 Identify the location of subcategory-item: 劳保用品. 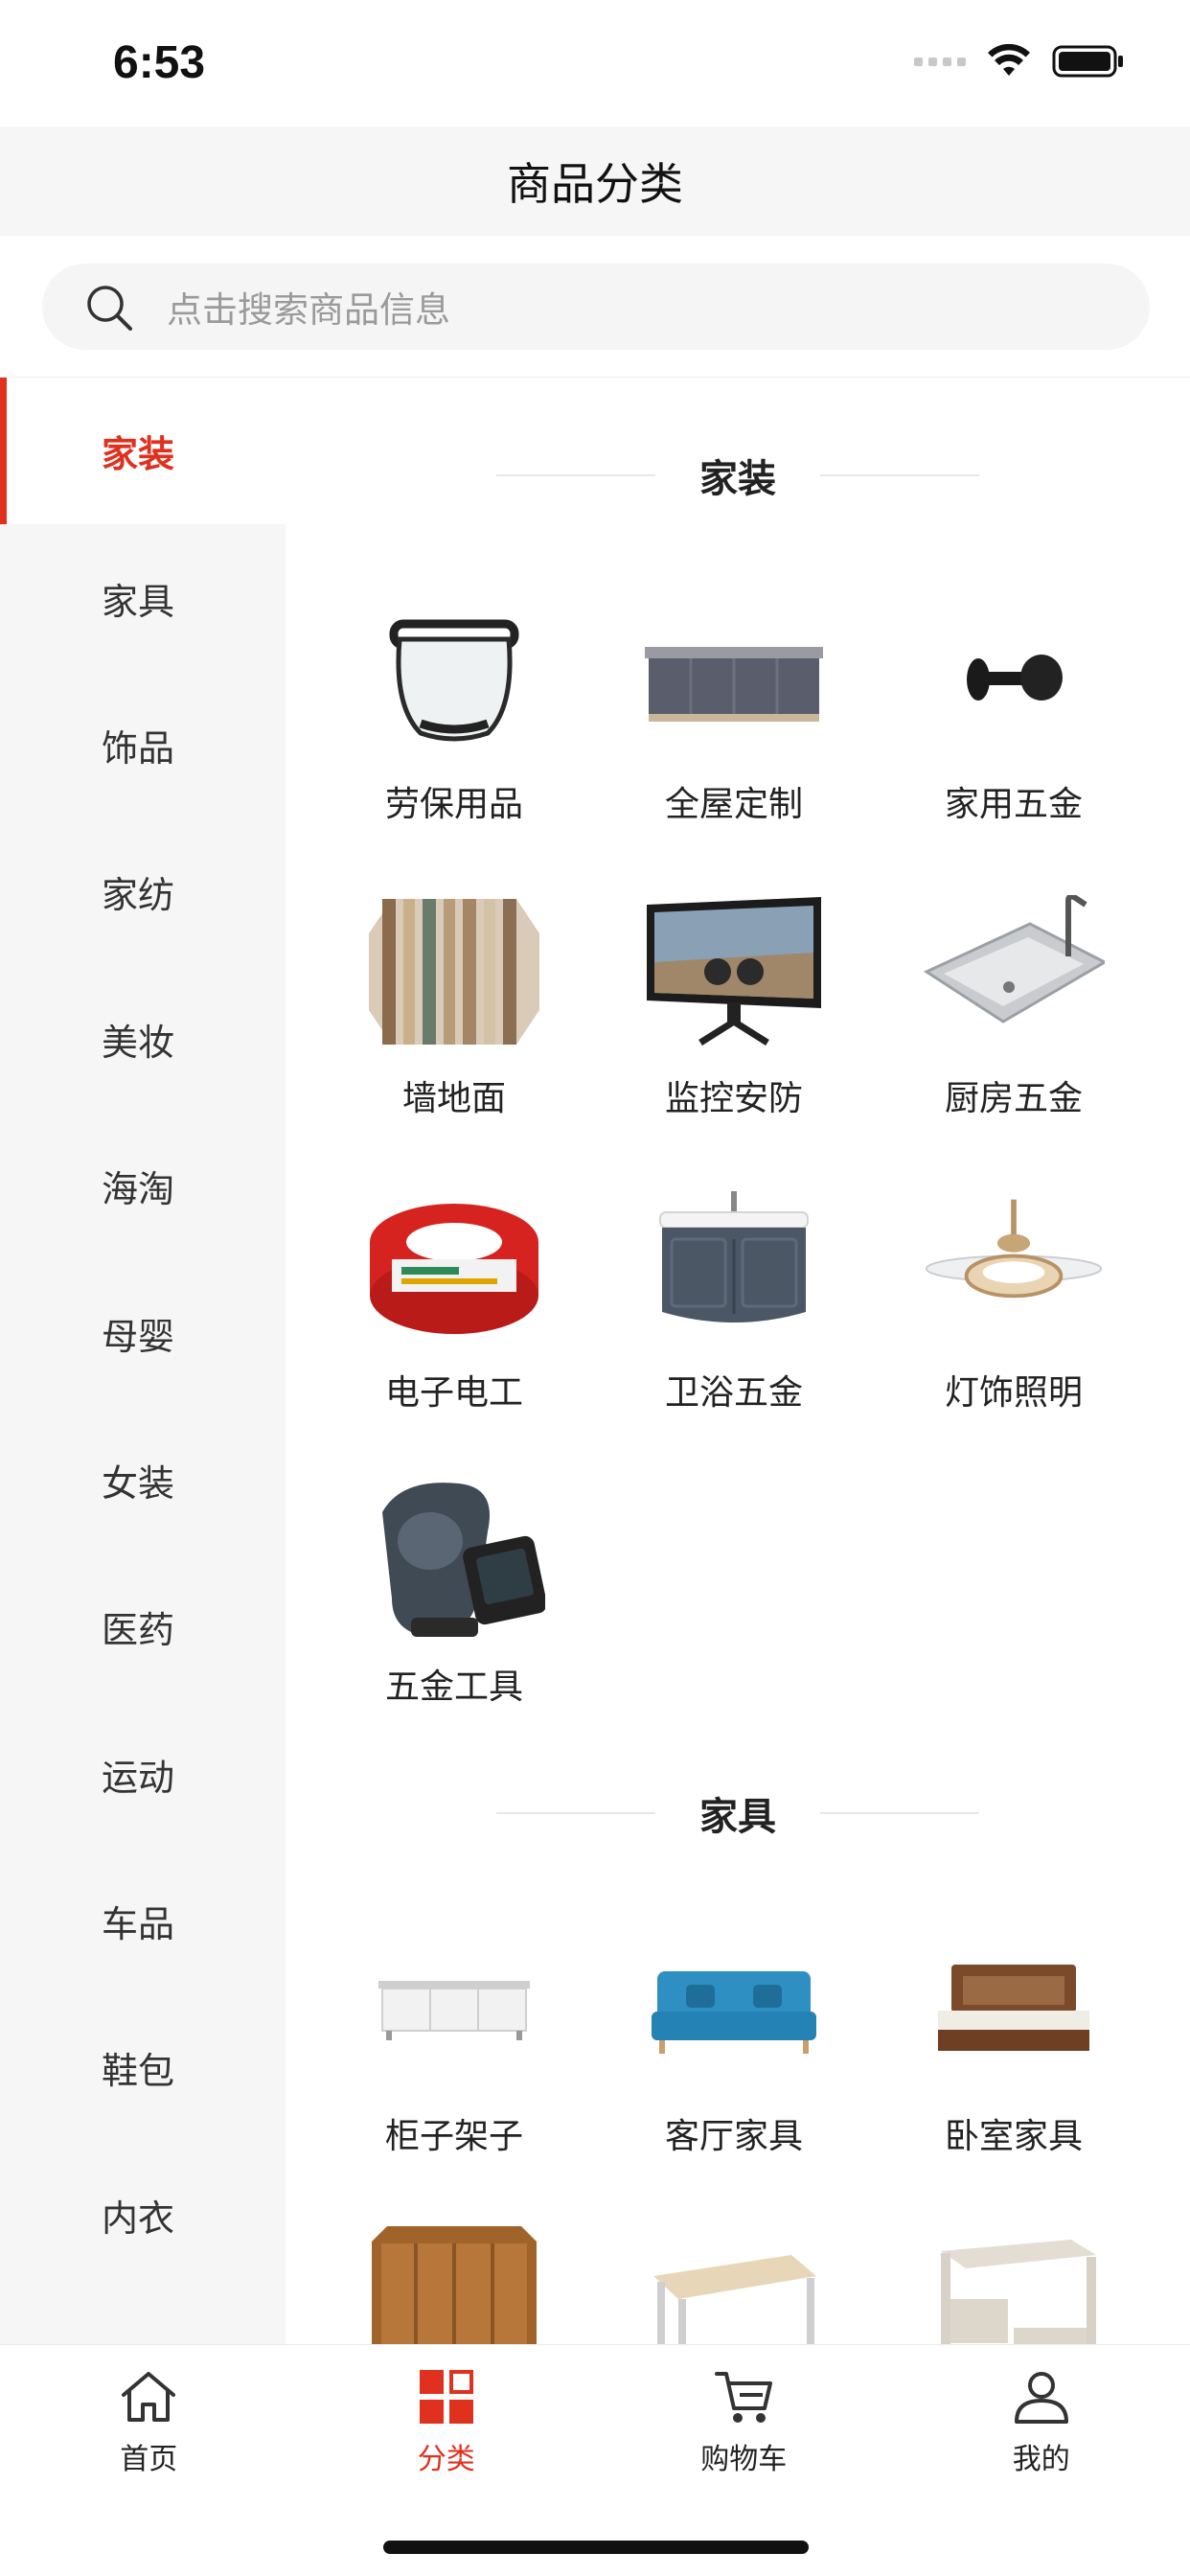
(454, 712).